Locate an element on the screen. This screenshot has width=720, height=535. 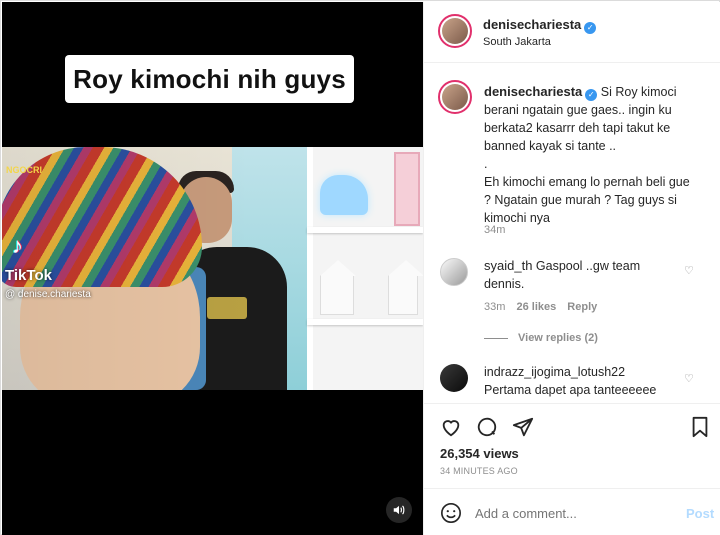
tiktok-label: TikTok is located at coordinates (28, 275).